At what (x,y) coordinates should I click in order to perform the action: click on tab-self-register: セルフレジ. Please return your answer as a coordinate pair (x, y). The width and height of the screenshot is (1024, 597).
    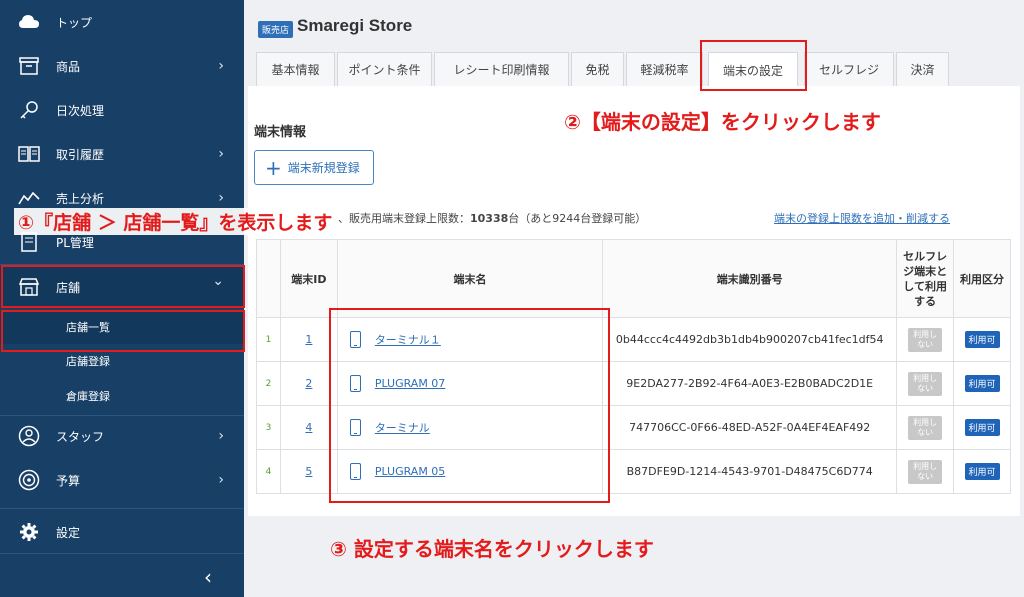
    Looking at the image, I should click on (849, 69).